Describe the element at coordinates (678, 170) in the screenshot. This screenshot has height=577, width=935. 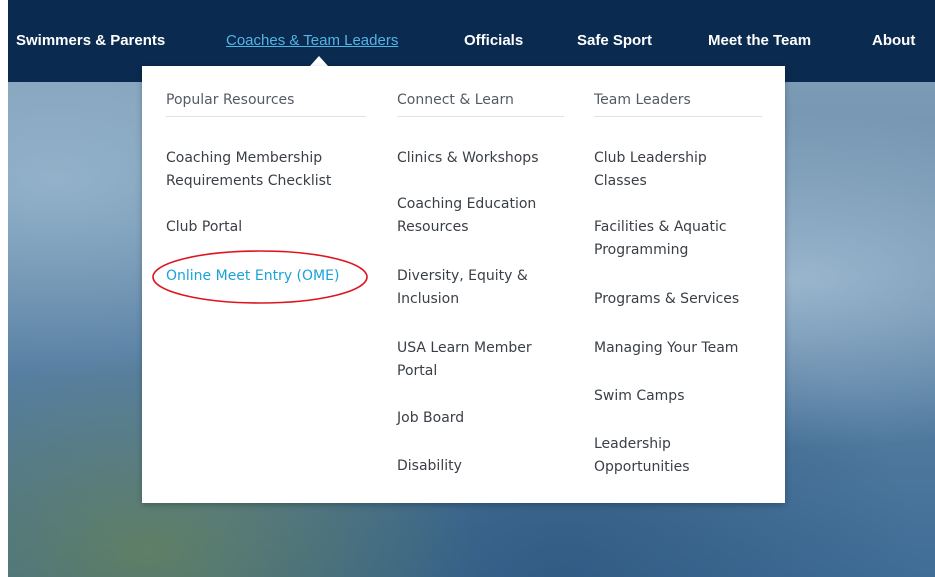
I see `link-club-leadership-classes: Club Leadership Classes` at that location.